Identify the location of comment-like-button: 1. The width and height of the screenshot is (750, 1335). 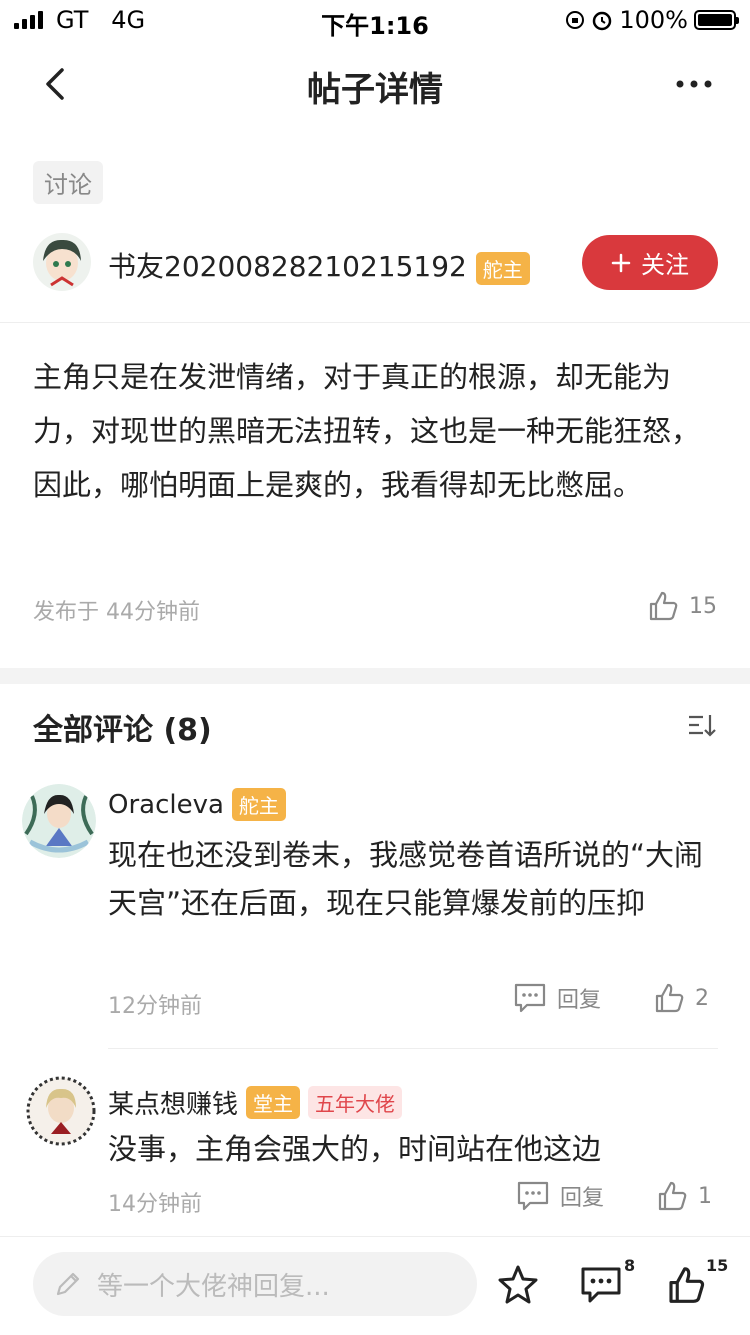
(684, 1196).